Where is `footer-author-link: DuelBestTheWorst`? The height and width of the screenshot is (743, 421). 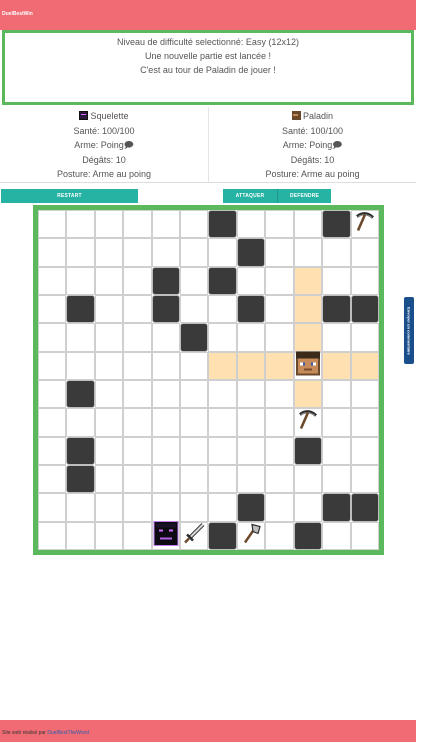
footer-author-link: DuelBestTheWorst is located at coordinates (68, 733).